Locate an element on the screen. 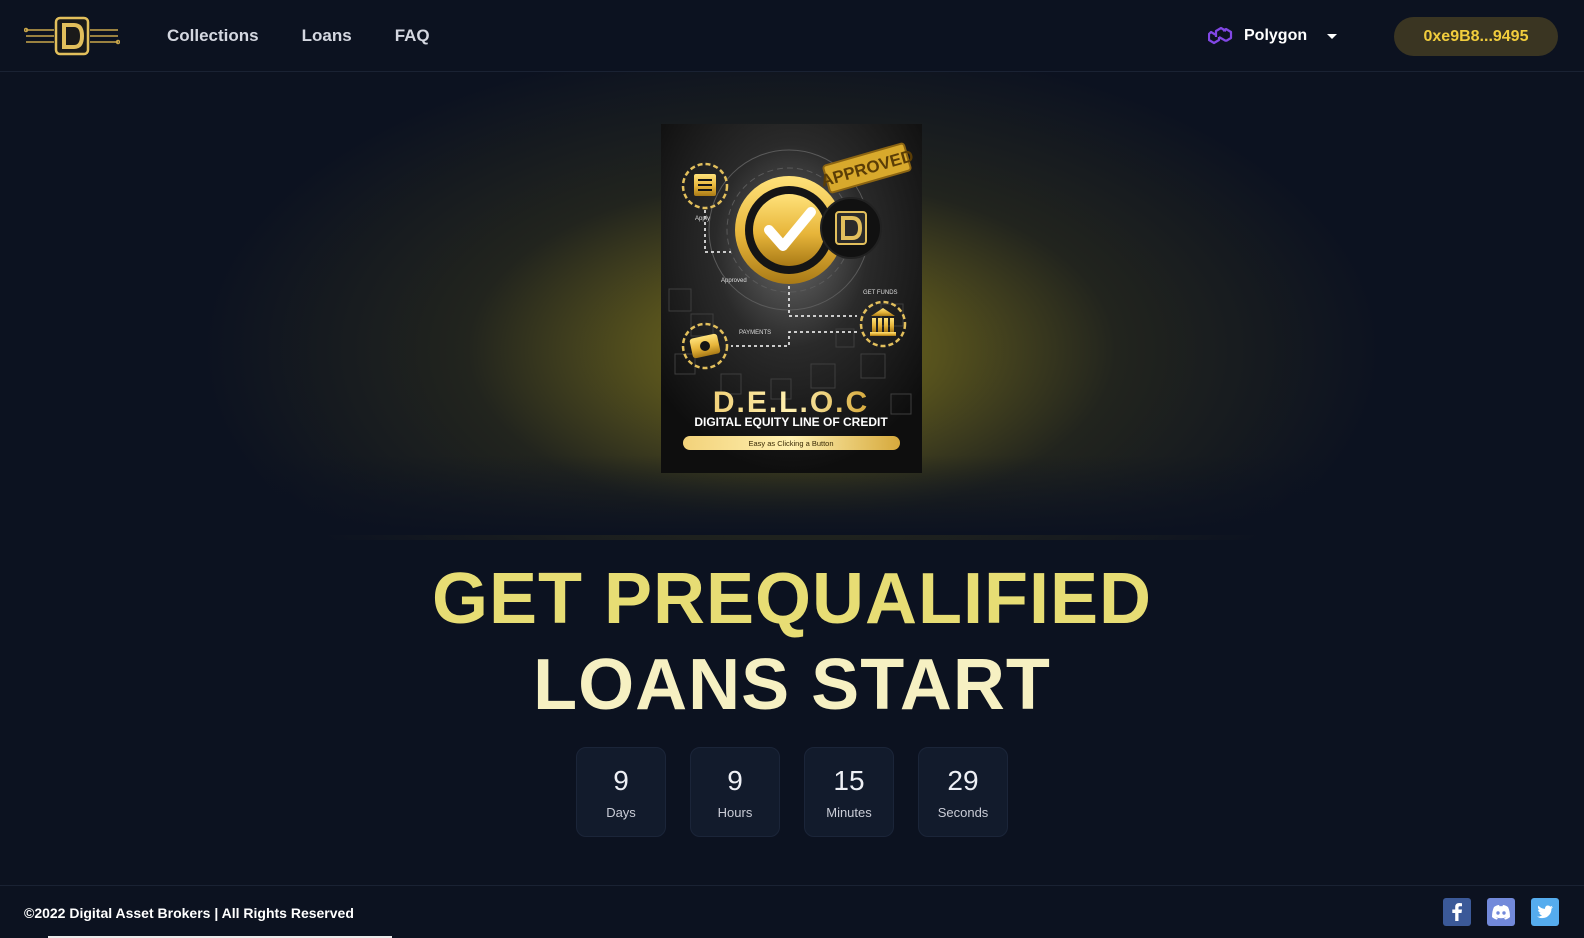 The image size is (1584, 938). countdown-days: 9 Days is located at coordinates (621, 792).